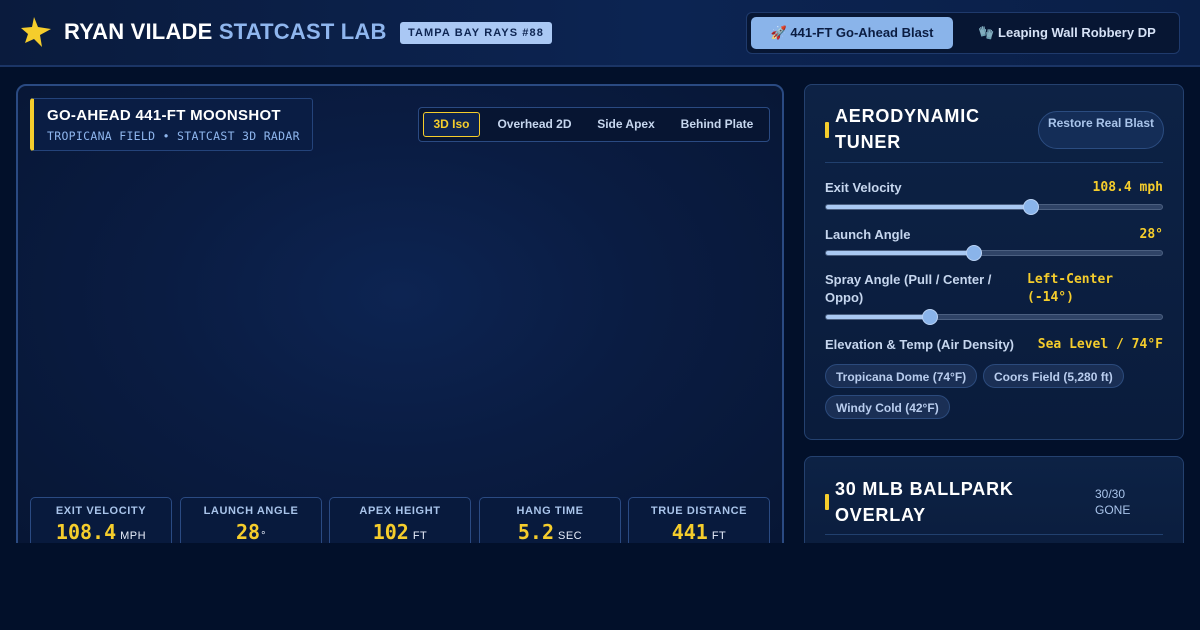  What do you see at coordinates (390, 532) in the screenshot?
I see `stat-value: 102` at bounding box center [390, 532].